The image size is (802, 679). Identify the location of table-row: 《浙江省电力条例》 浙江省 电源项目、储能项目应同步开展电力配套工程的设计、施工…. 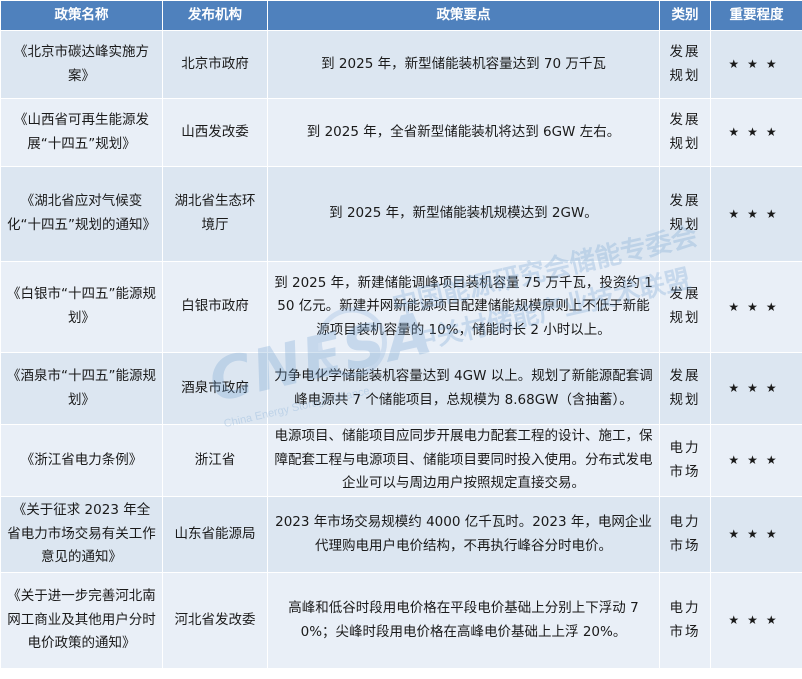
(401, 460).